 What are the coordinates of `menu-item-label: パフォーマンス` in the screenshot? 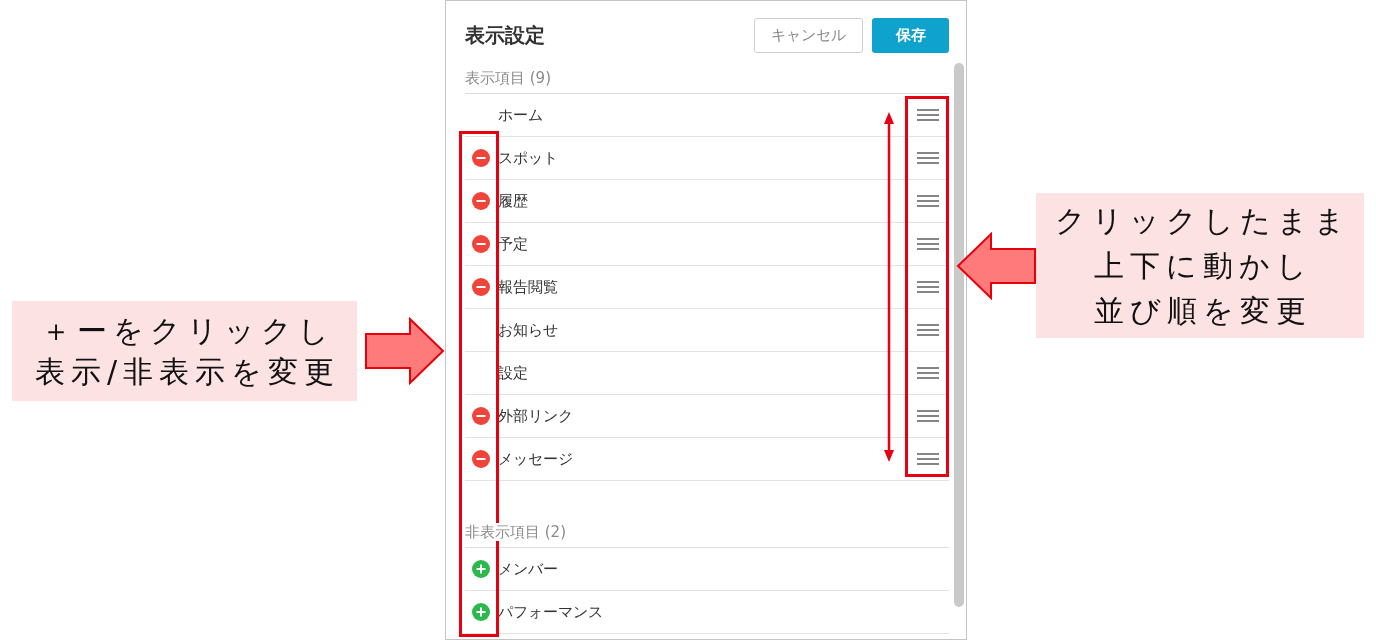 It's located at (551, 612).